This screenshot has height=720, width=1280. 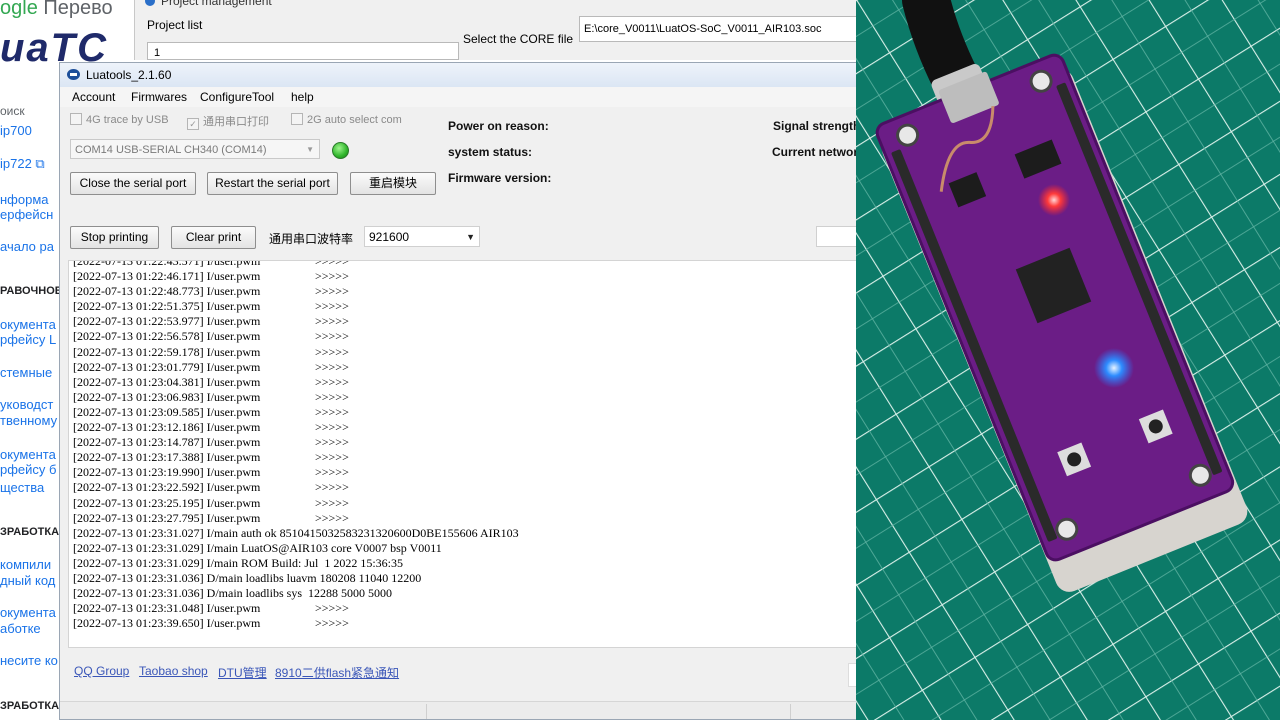 What do you see at coordinates (22, 488) in the screenshot?
I see `sidebar-item: щества` at bounding box center [22, 488].